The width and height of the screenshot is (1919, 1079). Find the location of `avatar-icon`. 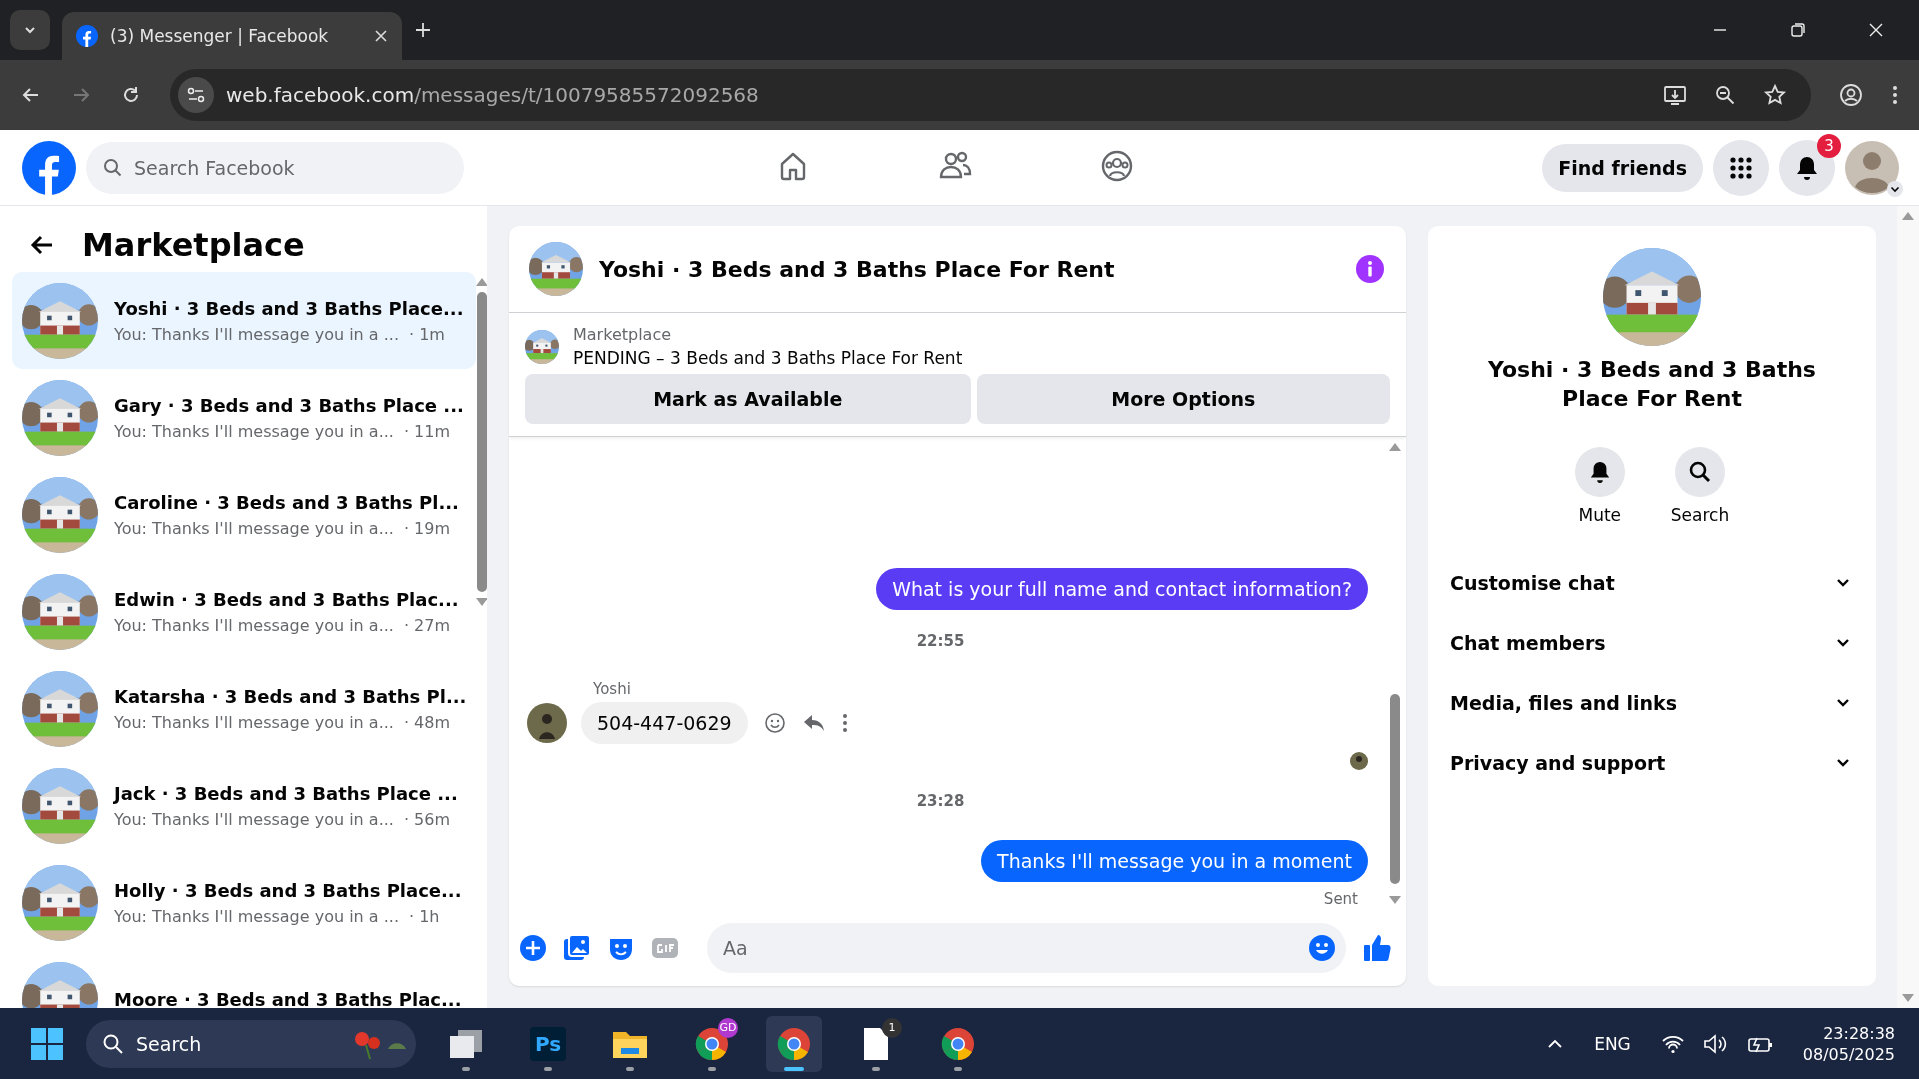

avatar-icon is located at coordinates (1872, 167).